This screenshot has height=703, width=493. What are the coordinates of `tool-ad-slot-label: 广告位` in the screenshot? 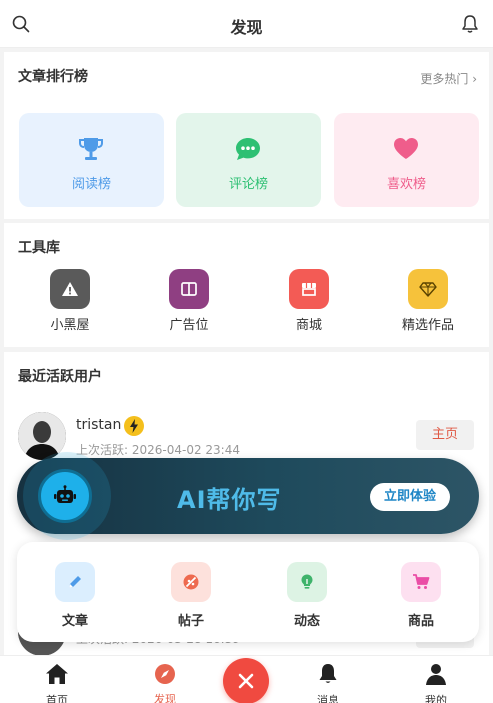 It's located at (189, 325).